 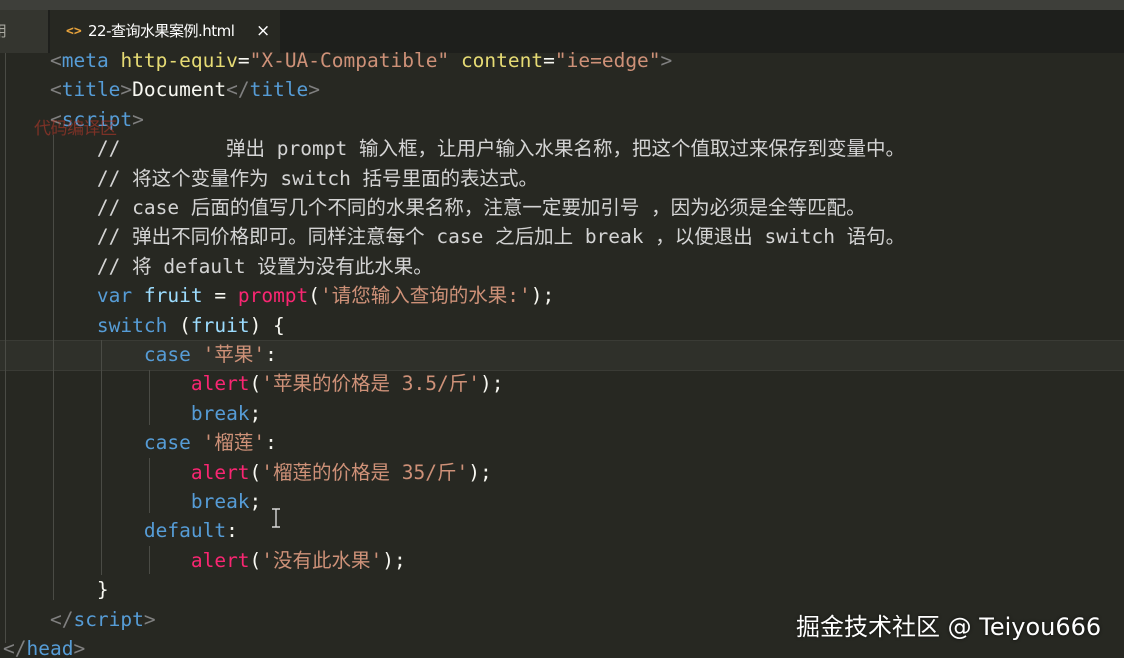 I want to click on menu-bar-edge, so click(x=562, y=5).